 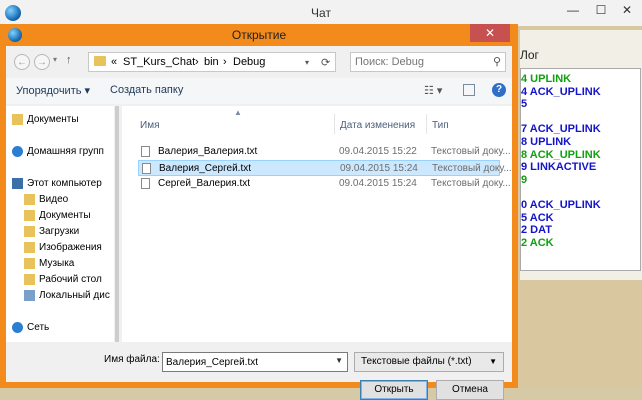 I want to click on cancel-button: Отмена, so click(x=470, y=390).